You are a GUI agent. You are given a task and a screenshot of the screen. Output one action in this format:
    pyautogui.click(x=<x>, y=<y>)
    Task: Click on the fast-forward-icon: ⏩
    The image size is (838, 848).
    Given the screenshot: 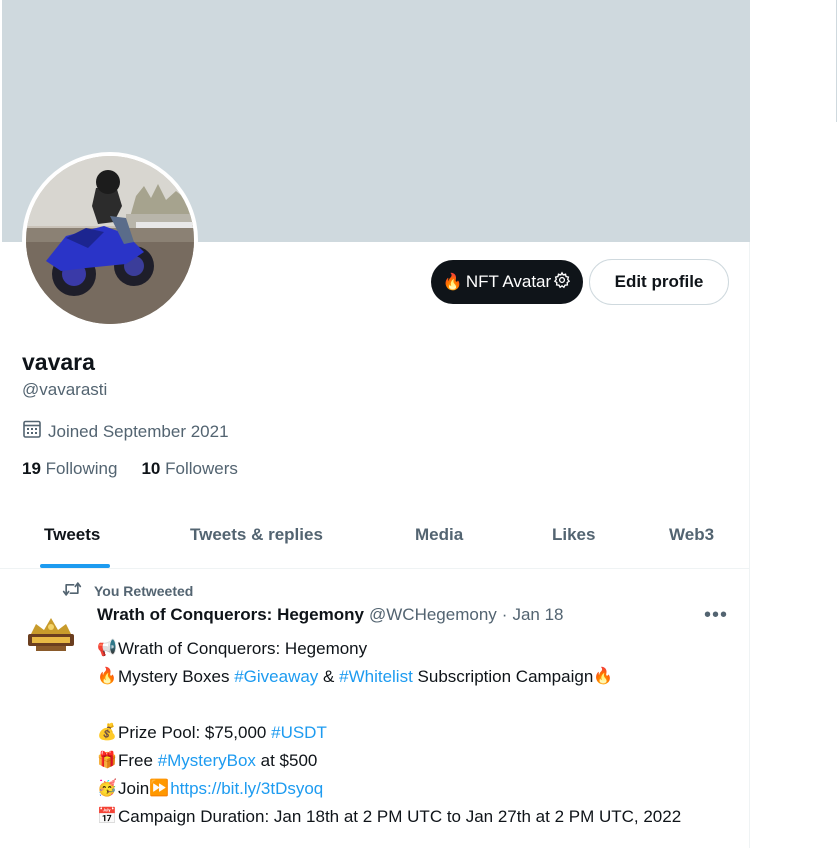 What is the action you would take?
    pyautogui.click(x=159, y=788)
    